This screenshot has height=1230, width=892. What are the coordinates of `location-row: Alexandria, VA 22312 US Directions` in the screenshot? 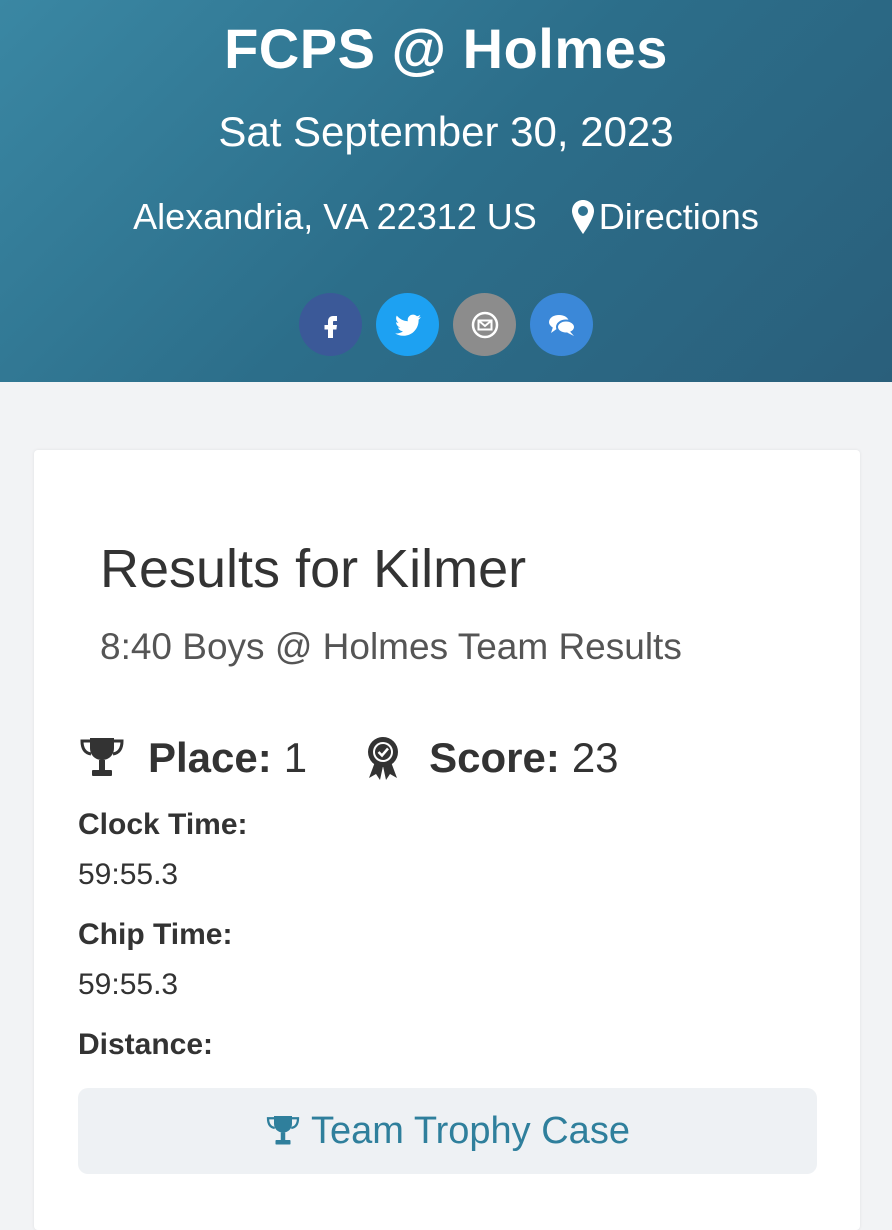 It's located at (446, 217).